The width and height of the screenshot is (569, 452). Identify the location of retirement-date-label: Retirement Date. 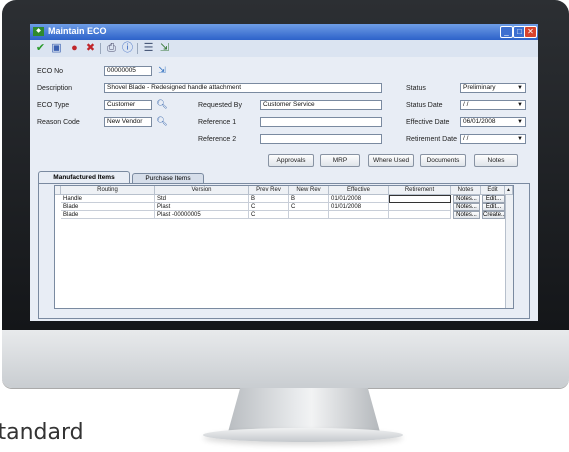
(431, 139).